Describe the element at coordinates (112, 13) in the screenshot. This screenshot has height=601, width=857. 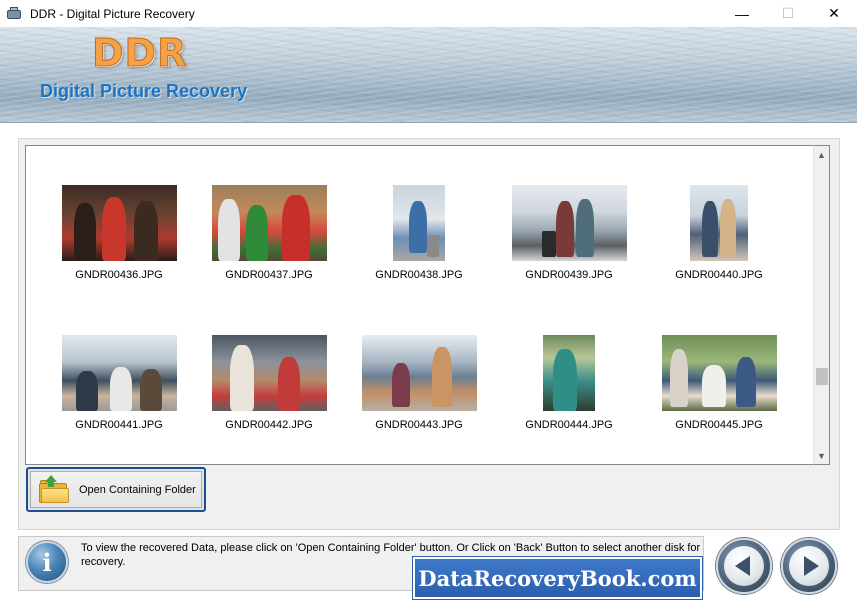
I see `window-title: DDR - Digital Picture Recovery` at that location.